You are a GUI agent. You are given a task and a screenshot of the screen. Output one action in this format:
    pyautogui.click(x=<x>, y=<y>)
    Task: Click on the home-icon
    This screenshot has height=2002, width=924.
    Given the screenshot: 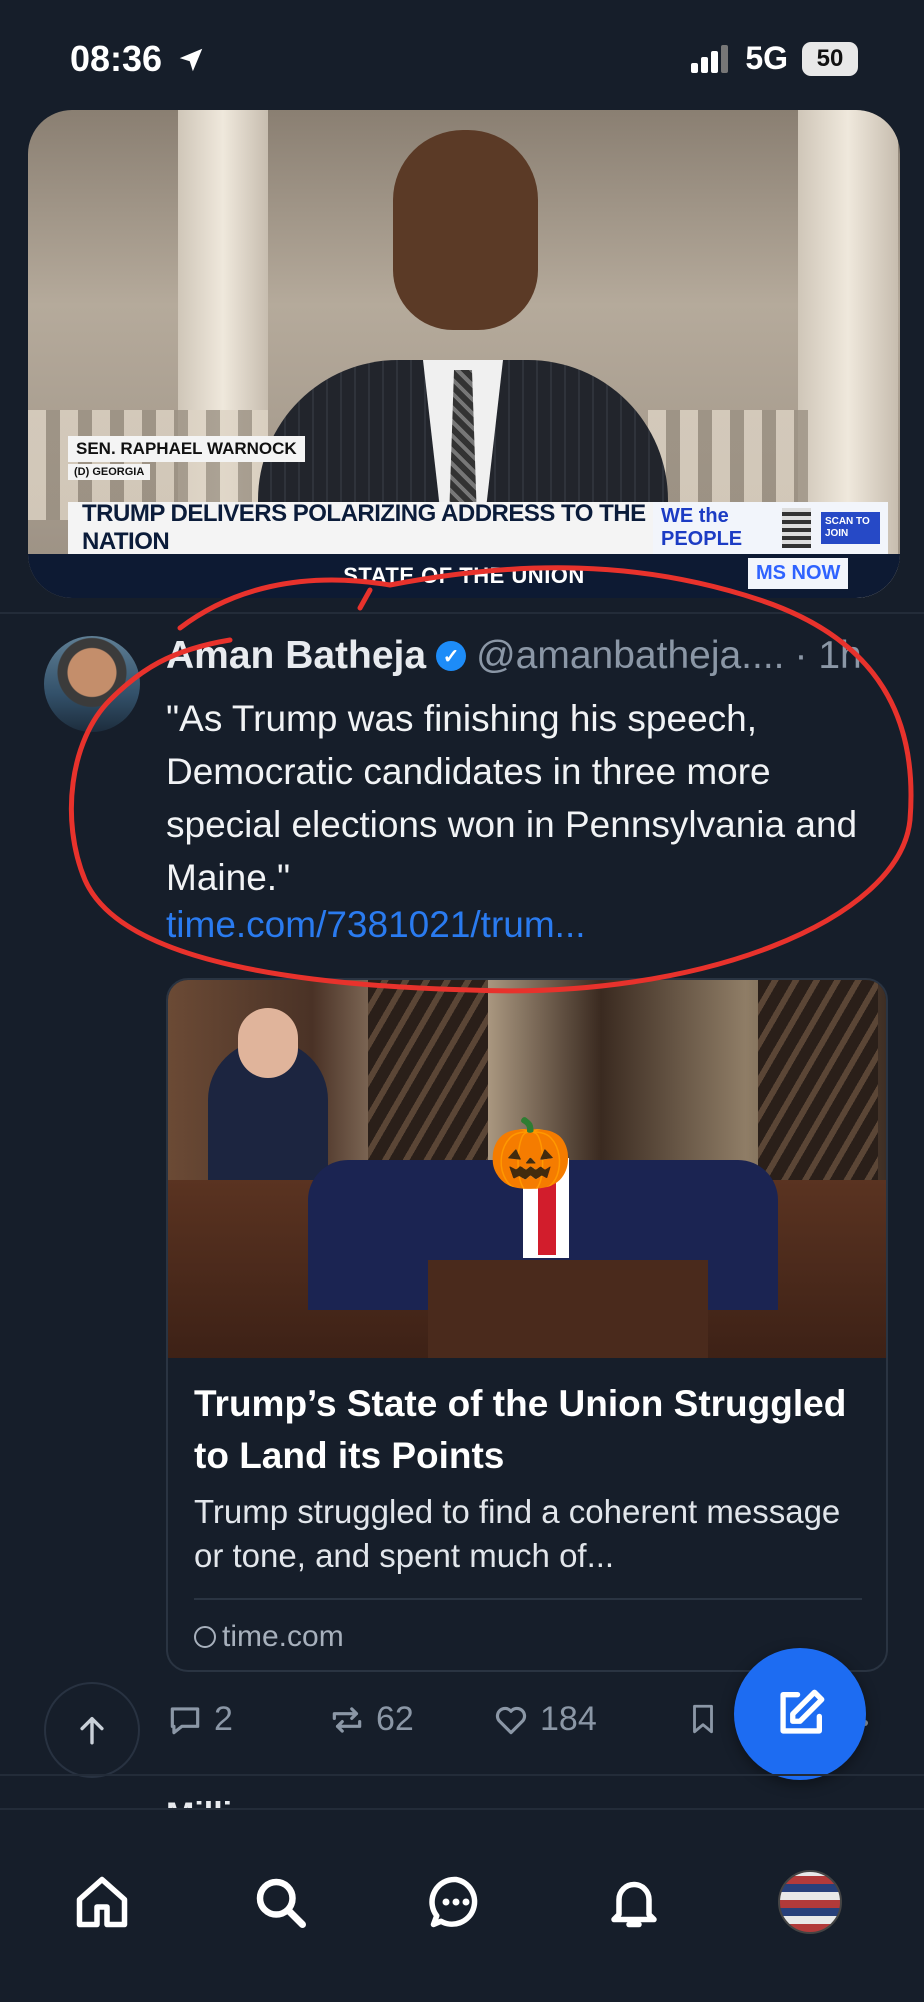 What is the action you would take?
    pyautogui.click(x=102, y=1902)
    